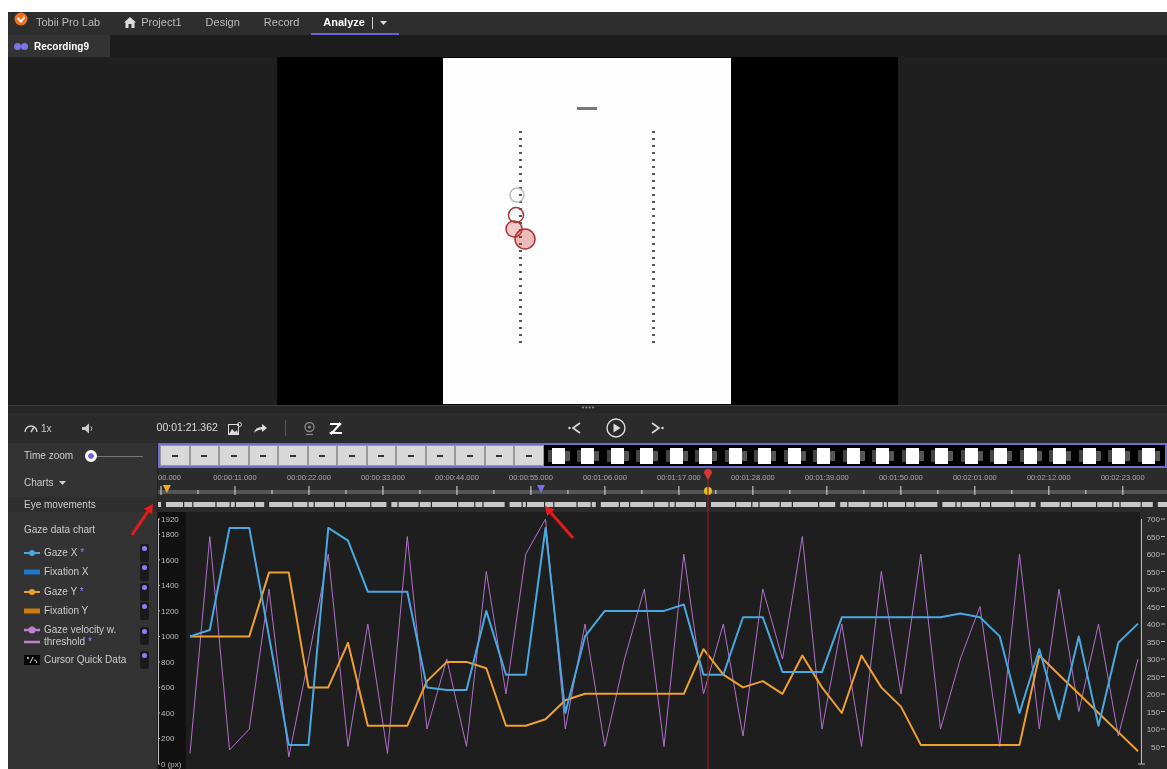  I want to click on axis-label: 100, so click(1153, 729).